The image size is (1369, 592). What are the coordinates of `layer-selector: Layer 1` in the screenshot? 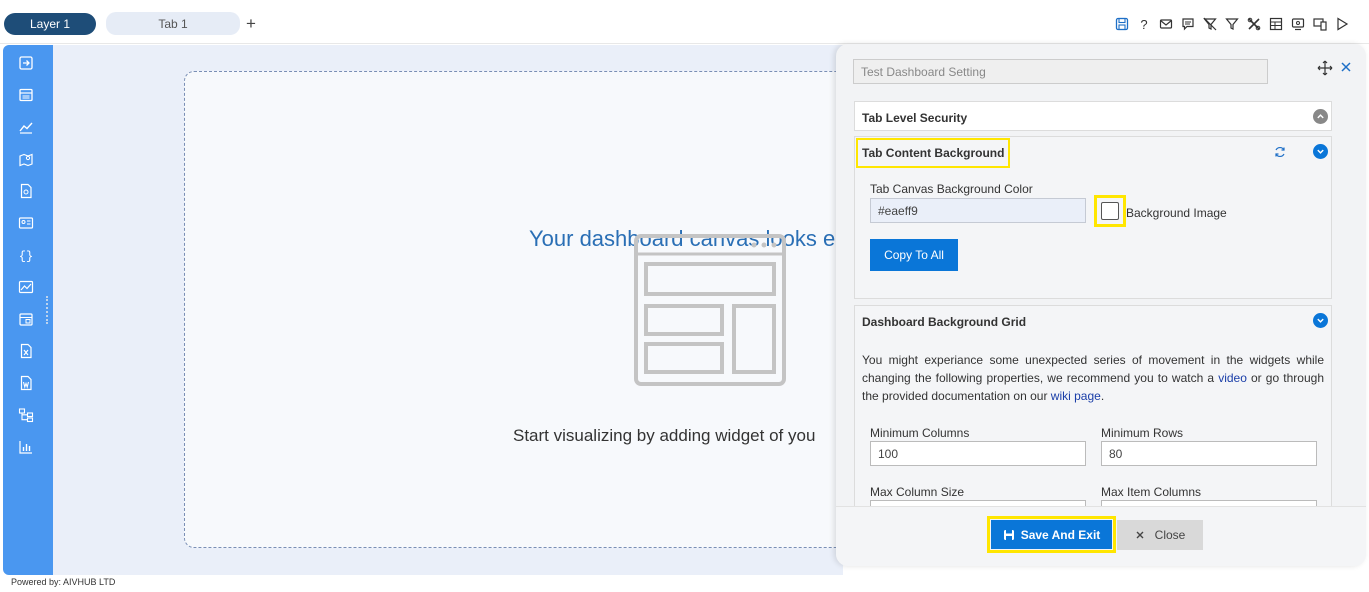 It's located at (50, 24).